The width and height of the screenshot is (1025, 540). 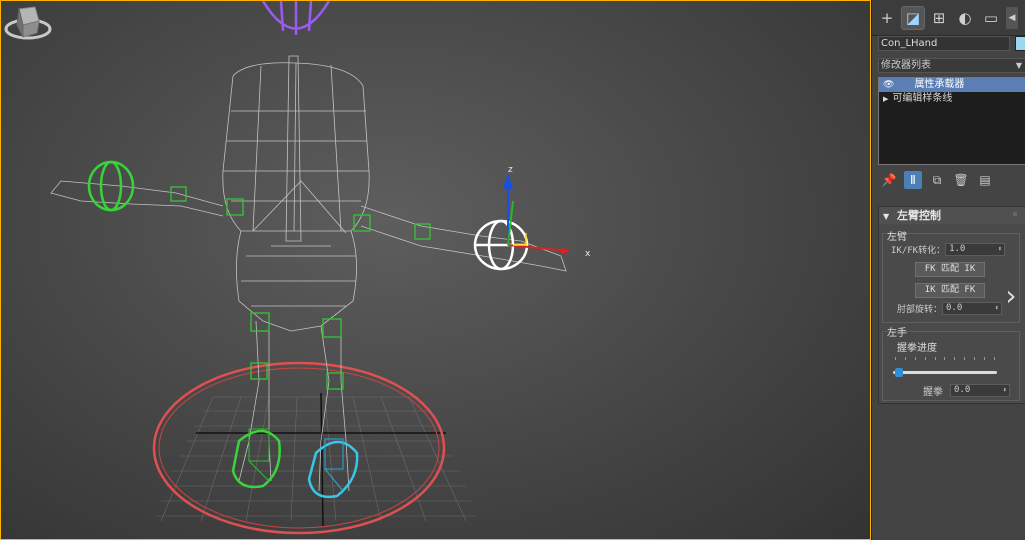 What do you see at coordinates (991, 18) in the screenshot?
I see `display-icon: ▭` at bounding box center [991, 18].